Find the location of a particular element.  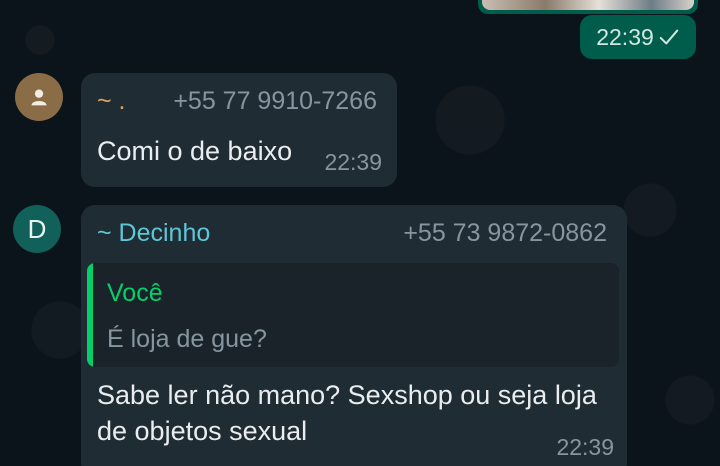

avatar is located at coordinates (39, 97).